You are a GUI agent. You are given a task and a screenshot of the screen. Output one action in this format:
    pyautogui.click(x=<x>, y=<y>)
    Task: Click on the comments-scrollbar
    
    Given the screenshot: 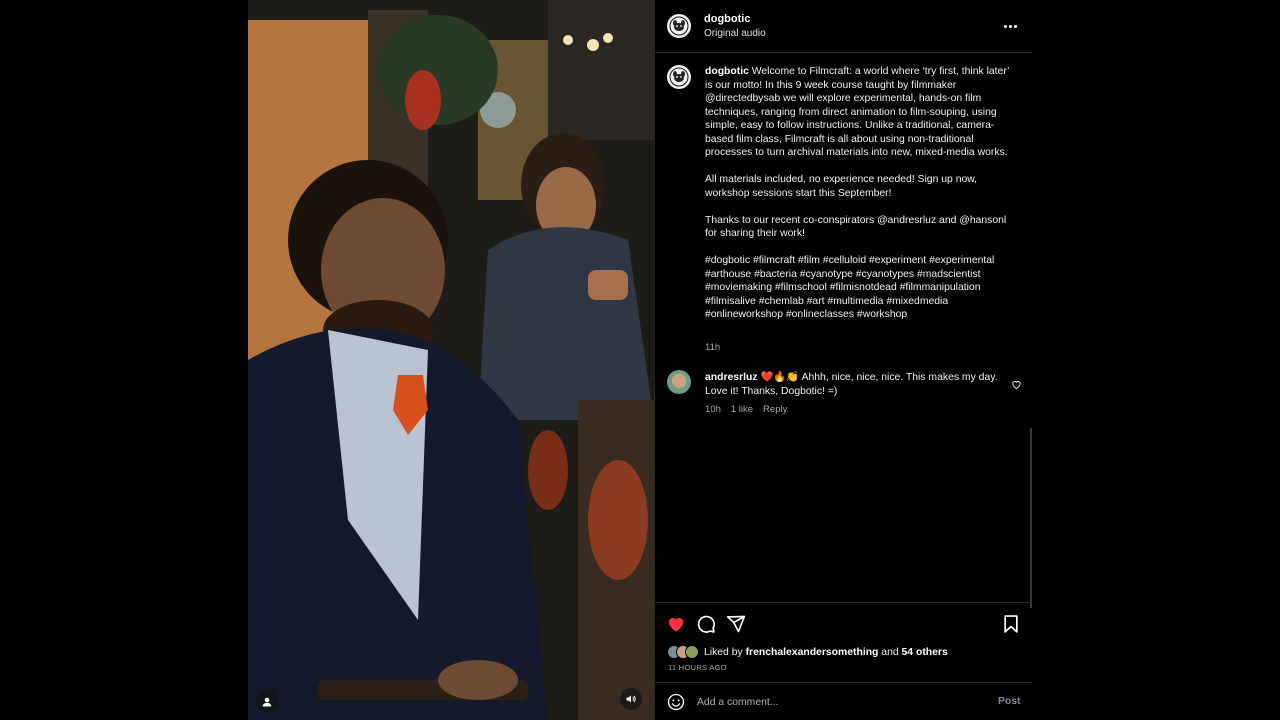 What is the action you would take?
    pyautogui.click(x=1031, y=518)
    